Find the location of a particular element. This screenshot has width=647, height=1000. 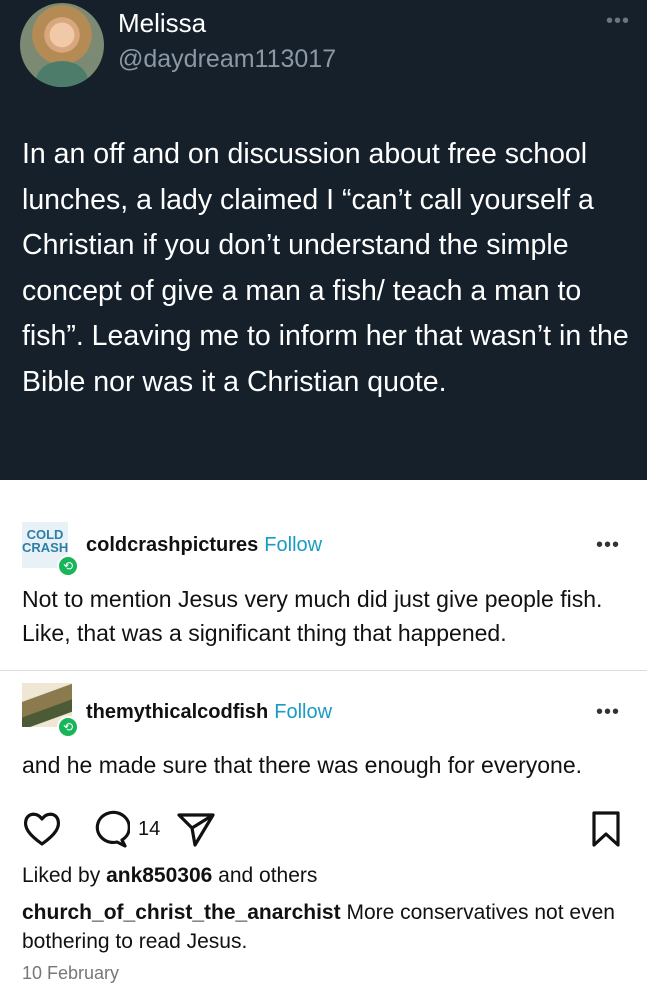

reply-username: coldcrashpictures Follow is located at coordinates (204, 545).